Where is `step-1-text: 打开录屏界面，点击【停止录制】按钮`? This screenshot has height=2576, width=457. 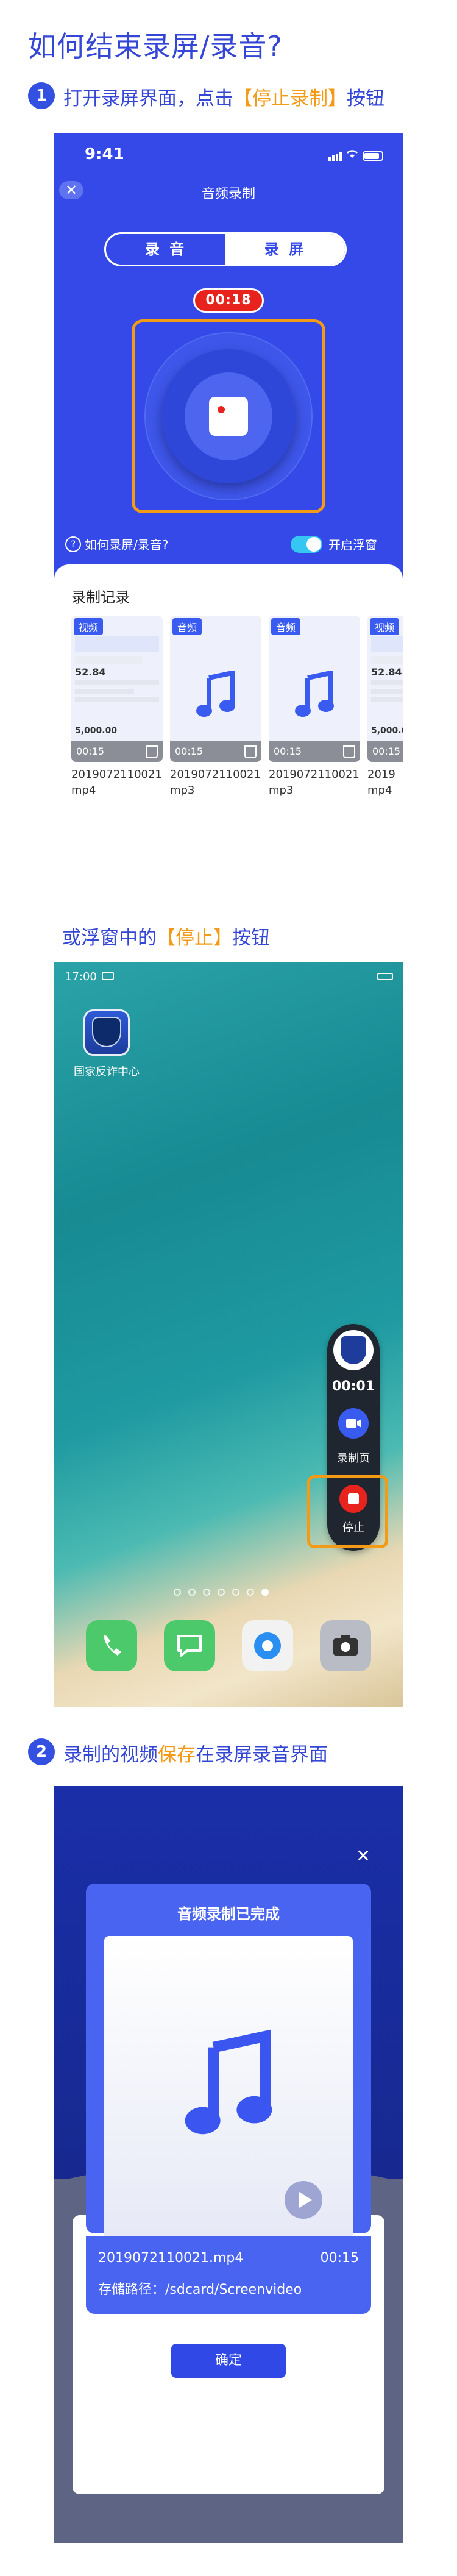 step-1-text: 打开录屏界面，点击【停止录制】按钮 is located at coordinates (223, 96).